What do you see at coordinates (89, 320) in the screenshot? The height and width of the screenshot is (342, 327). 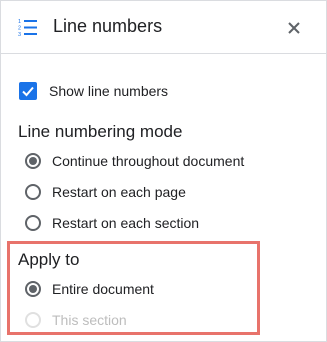 I see `apply-option-label: This section` at bounding box center [89, 320].